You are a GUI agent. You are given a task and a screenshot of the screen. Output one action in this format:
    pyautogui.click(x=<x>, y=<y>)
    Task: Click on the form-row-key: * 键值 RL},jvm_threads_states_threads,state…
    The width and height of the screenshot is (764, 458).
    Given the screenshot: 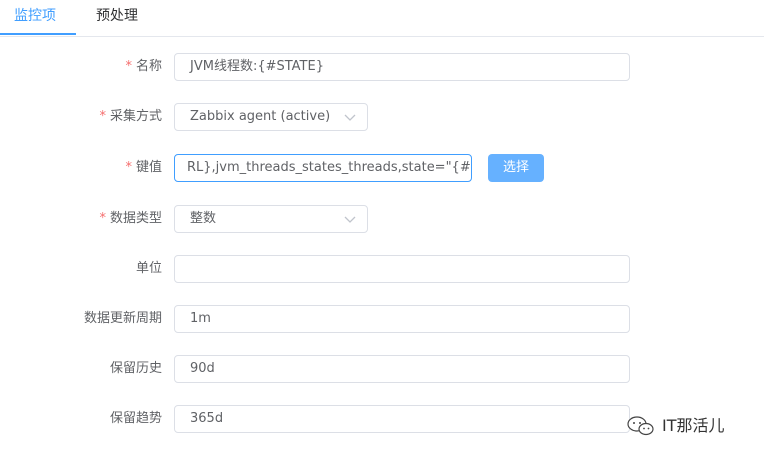 What is the action you would take?
    pyautogui.click(x=382, y=169)
    